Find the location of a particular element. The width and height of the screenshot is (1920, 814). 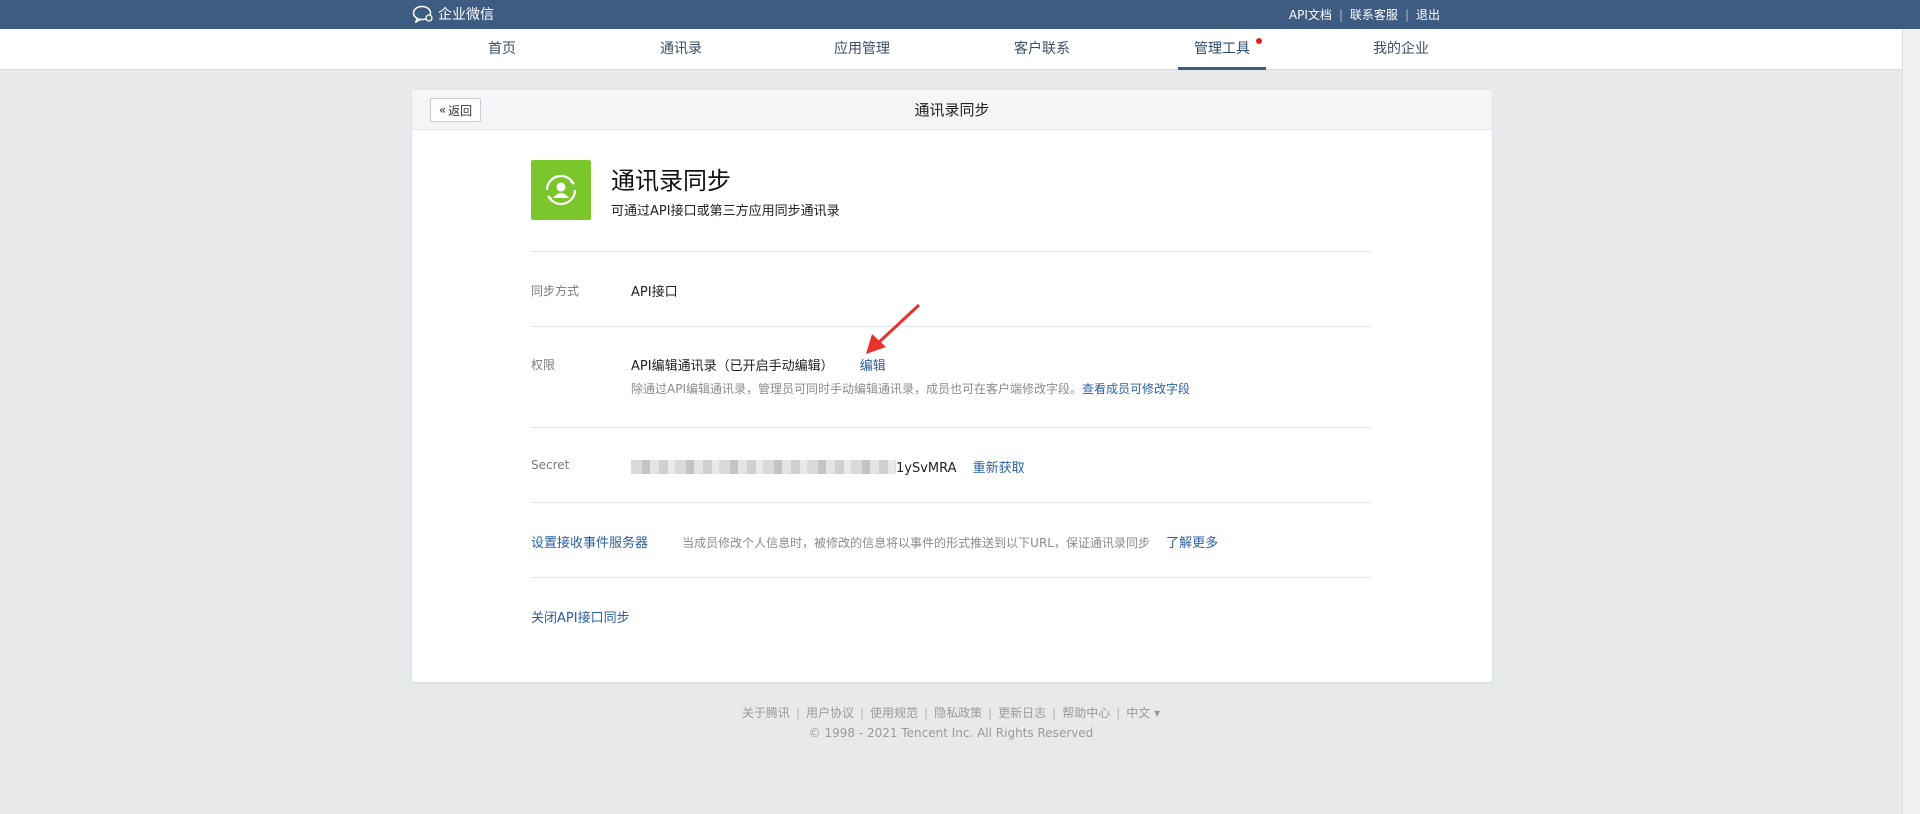

event-description: 当成员修改个人信息时，被修改的信息将以事件的形式推送到以下URL，保证通讯录同步 is located at coordinates (916, 543).